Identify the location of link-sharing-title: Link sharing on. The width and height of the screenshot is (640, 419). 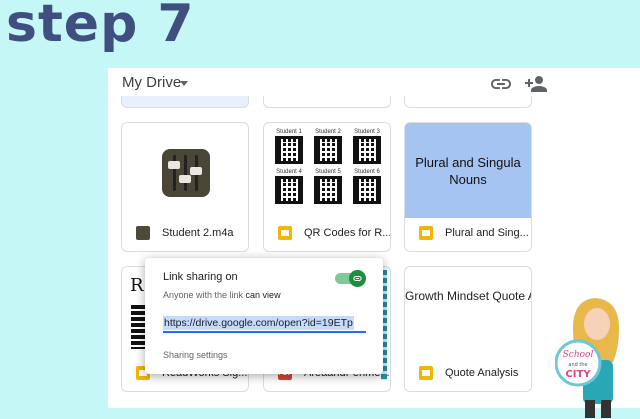
(200, 277).